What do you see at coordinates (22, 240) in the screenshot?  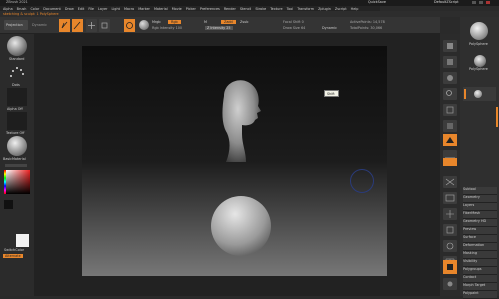 I see `main-color-swatch` at bounding box center [22, 240].